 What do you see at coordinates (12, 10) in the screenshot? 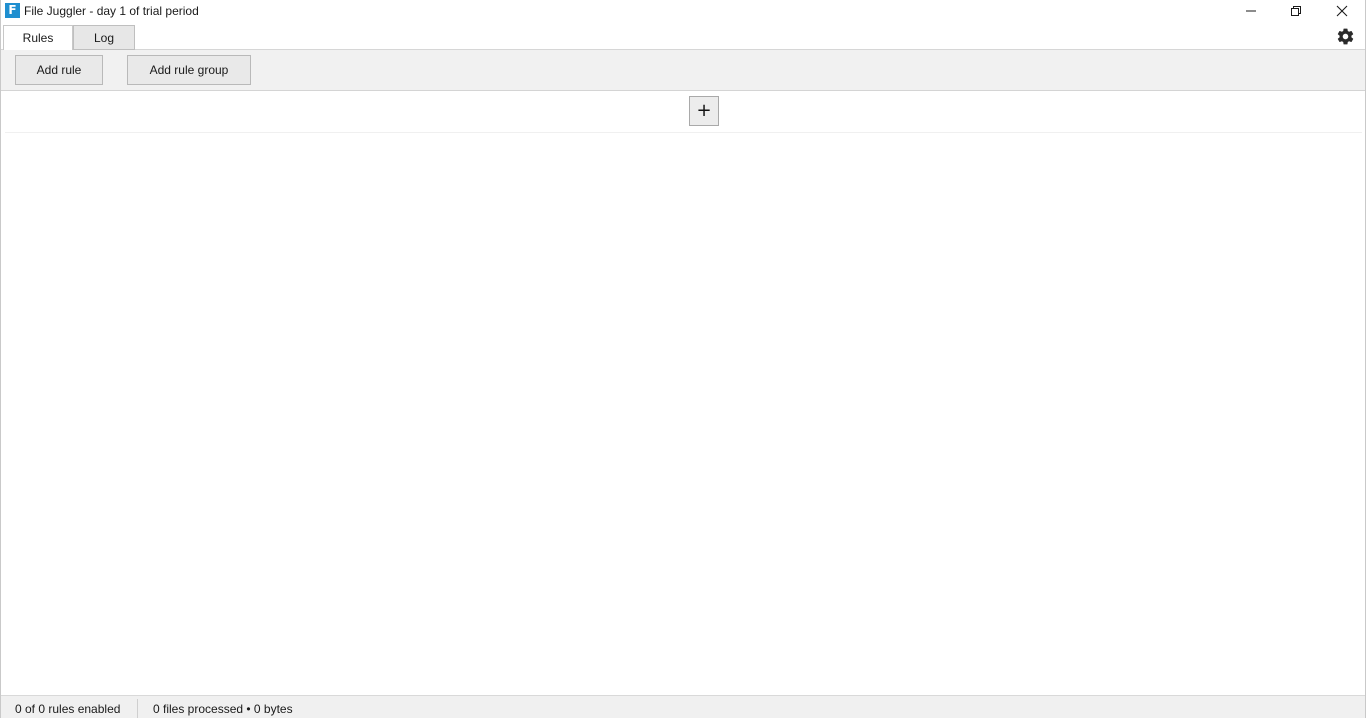
I see `app-logo-icon: F` at bounding box center [12, 10].